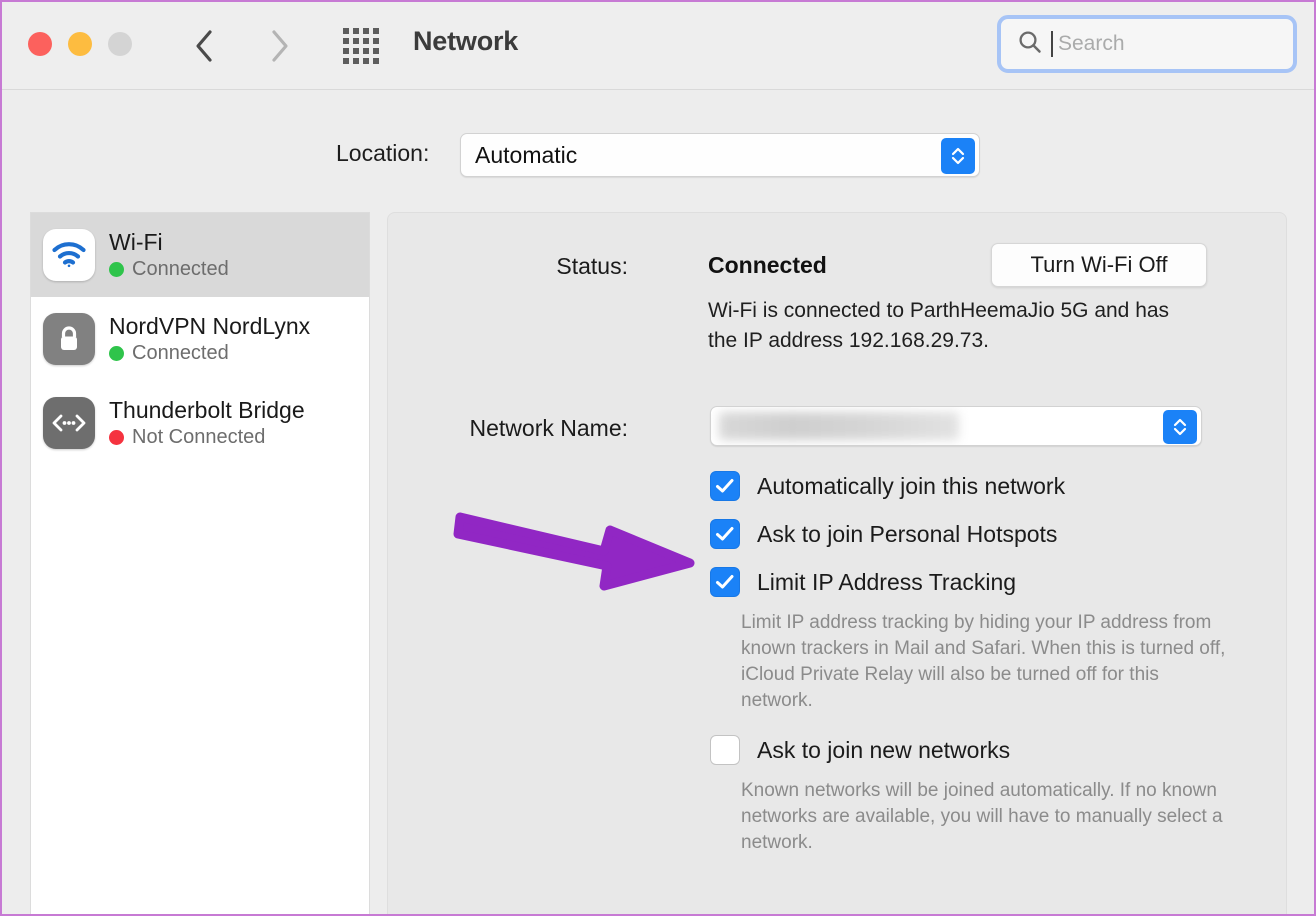 Image resolution: width=1316 pixels, height=916 pixels. Describe the element at coordinates (884, 749) in the screenshot. I see `checkbox-label: Ask to join new networks` at that location.